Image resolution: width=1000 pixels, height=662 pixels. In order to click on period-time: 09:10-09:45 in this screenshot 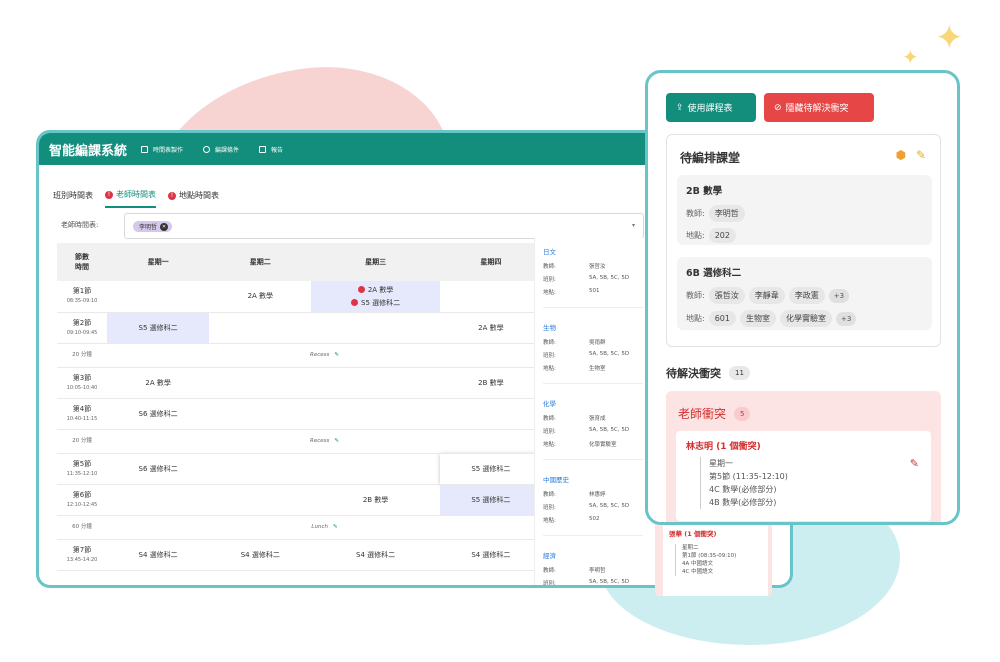, I will do `click(82, 332)`.